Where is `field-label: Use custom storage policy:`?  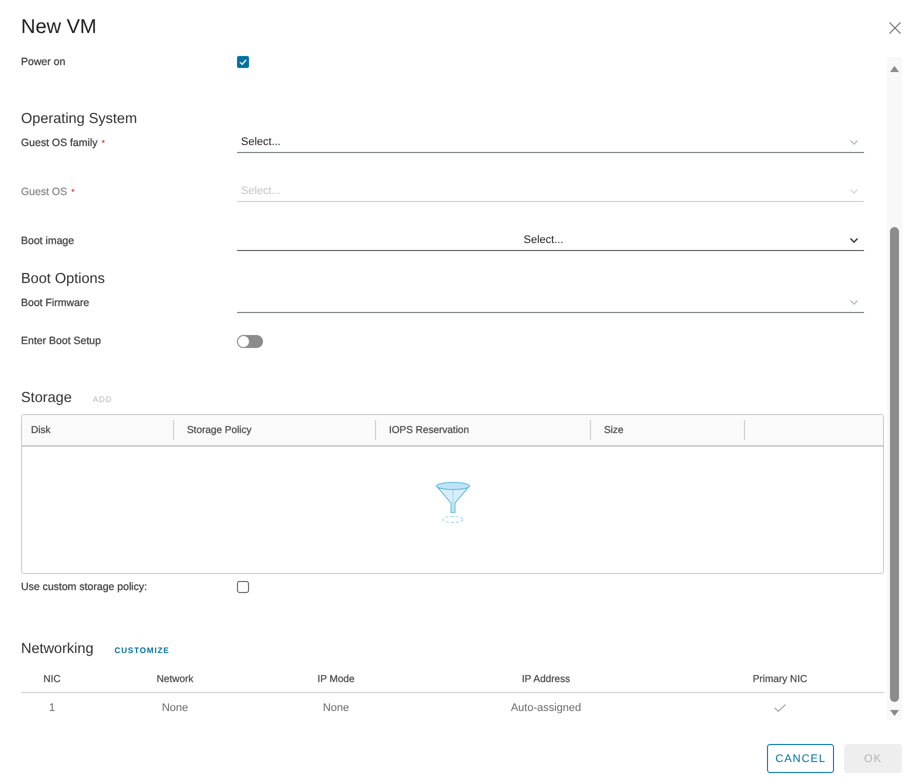 field-label: Use custom storage policy: is located at coordinates (84, 587).